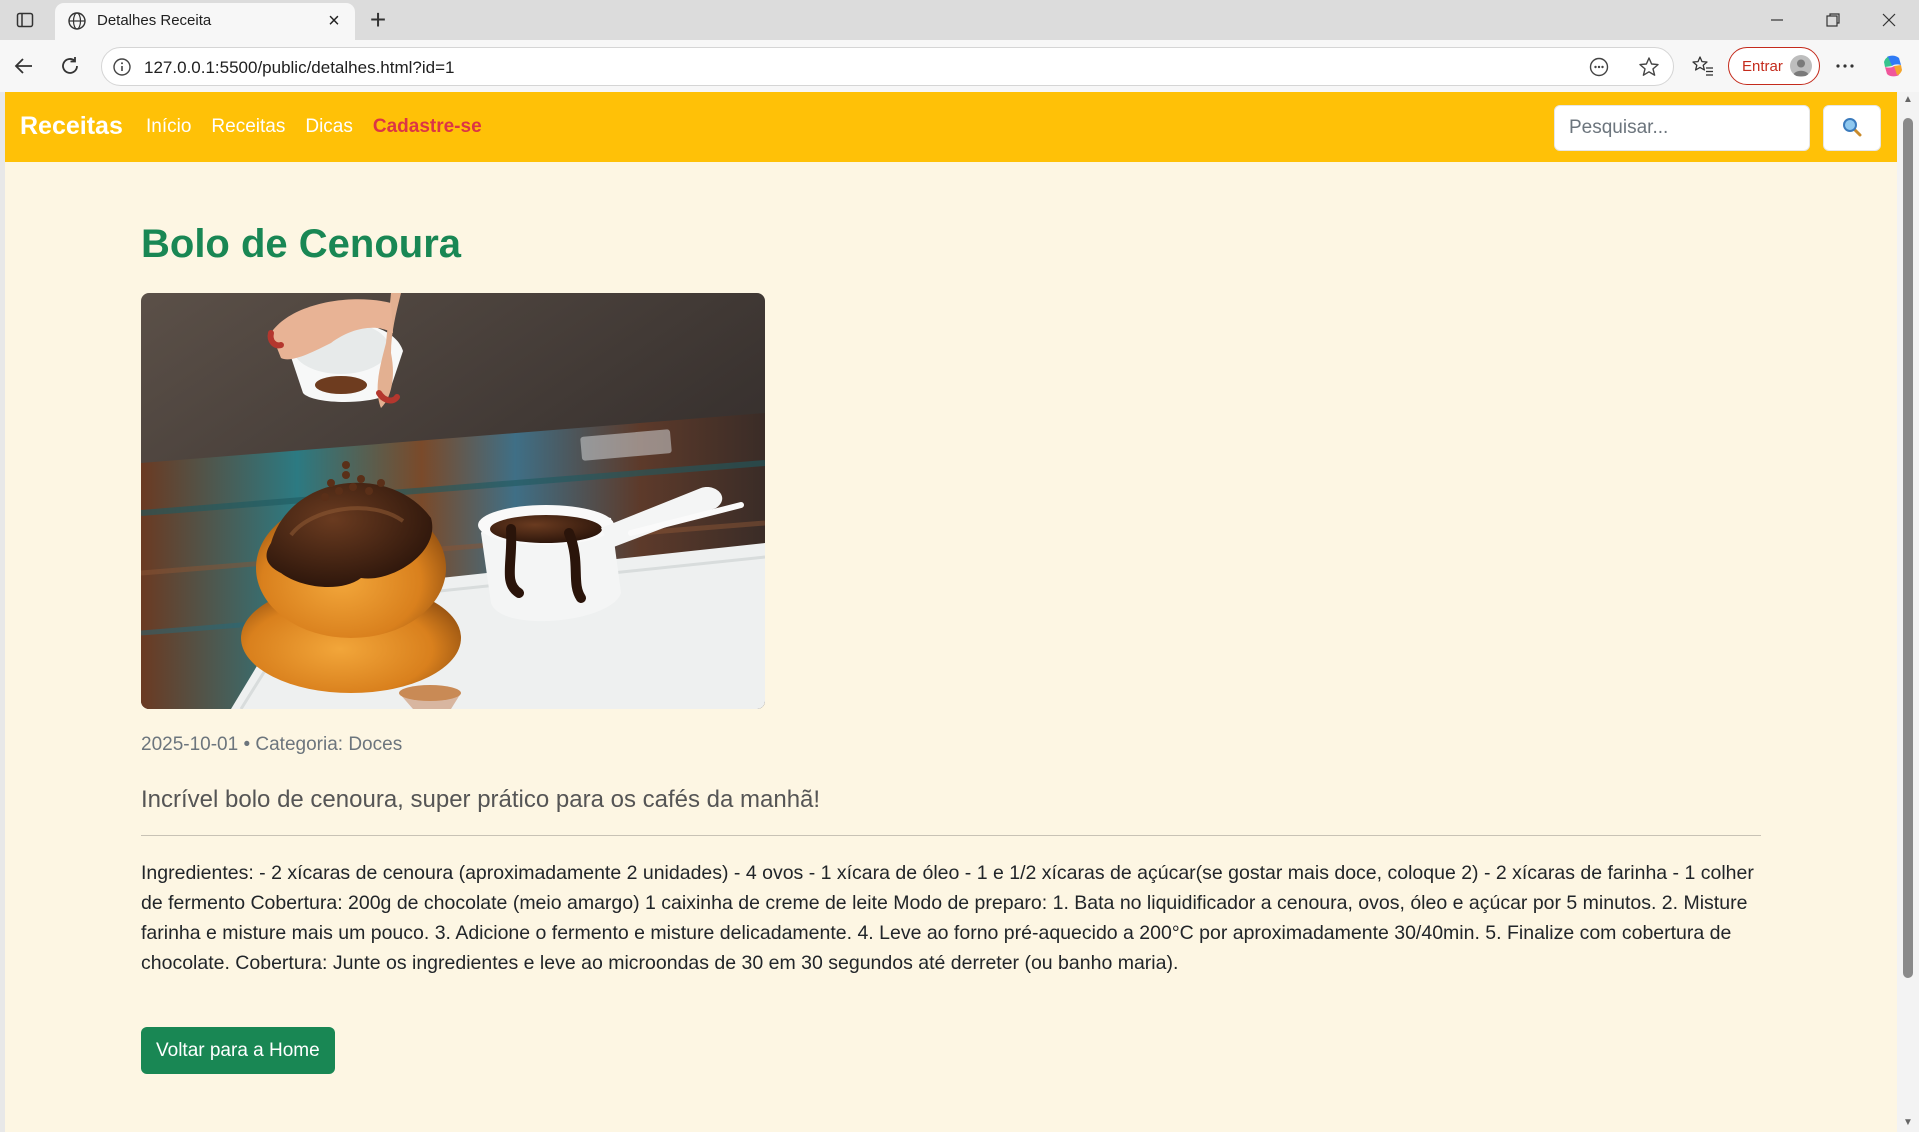 The height and width of the screenshot is (1132, 1919). Describe the element at coordinates (25, 20) in the screenshot. I see `tab-actions-icon` at that location.